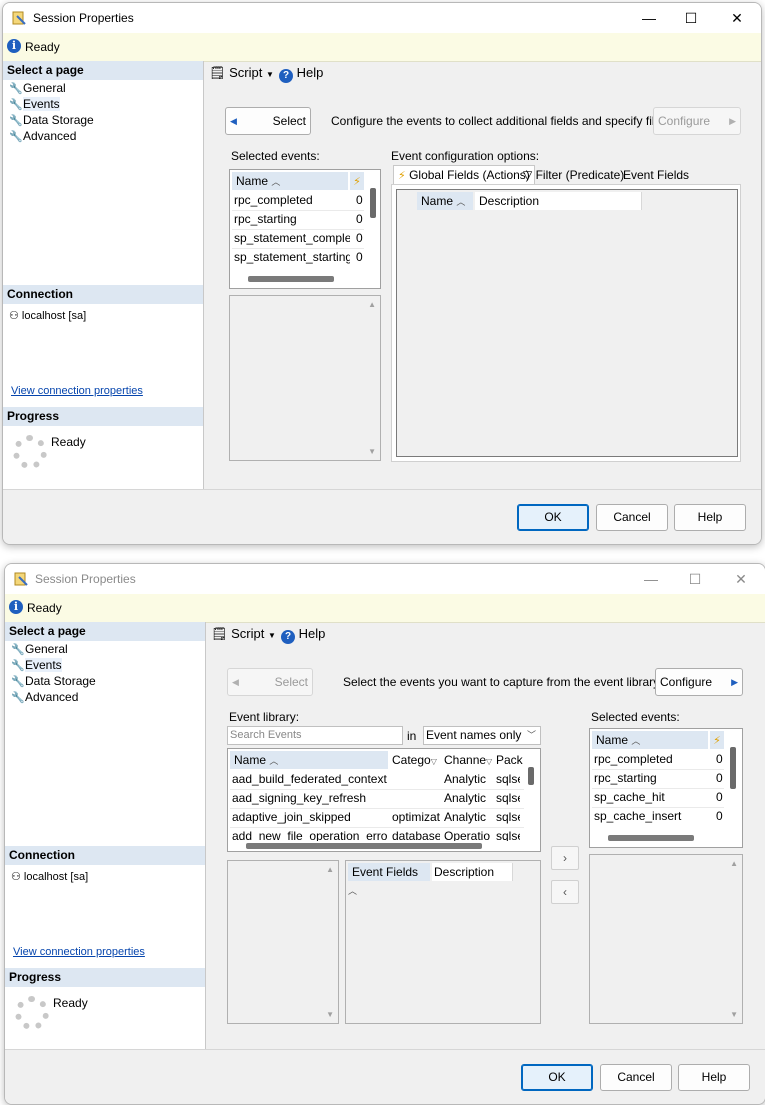 This screenshot has height=1105, width=765. Describe the element at coordinates (443, 942) in the screenshot. I see `event-fields-grid: Event Fields ︿ Description` at that location.